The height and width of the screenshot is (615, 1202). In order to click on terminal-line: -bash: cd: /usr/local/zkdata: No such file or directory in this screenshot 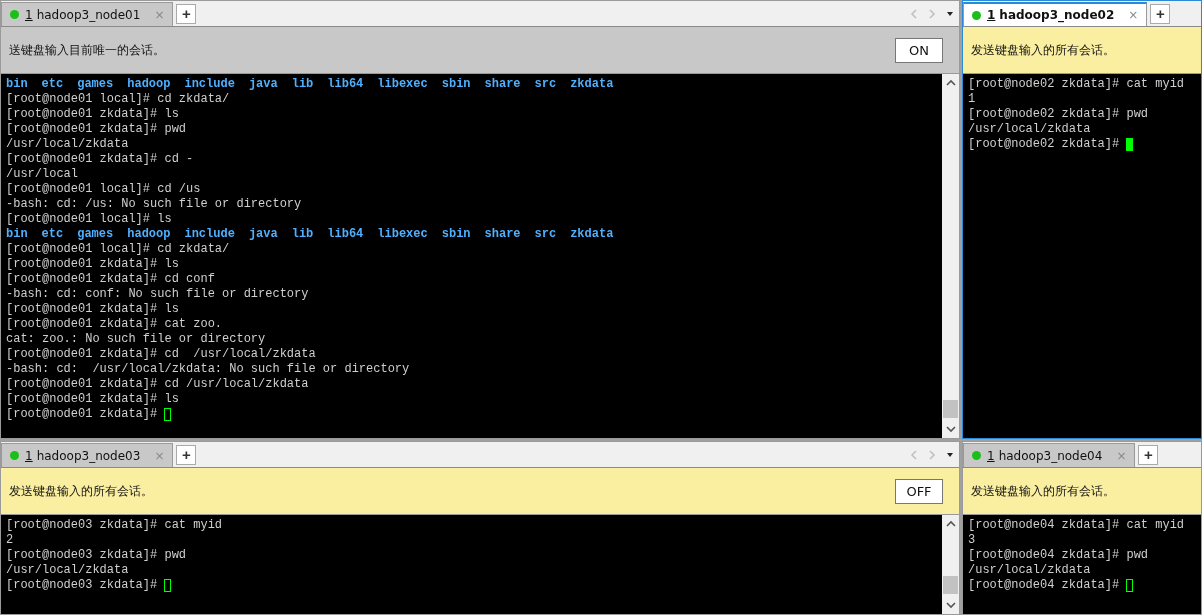, I will do `click(208, 369)`.